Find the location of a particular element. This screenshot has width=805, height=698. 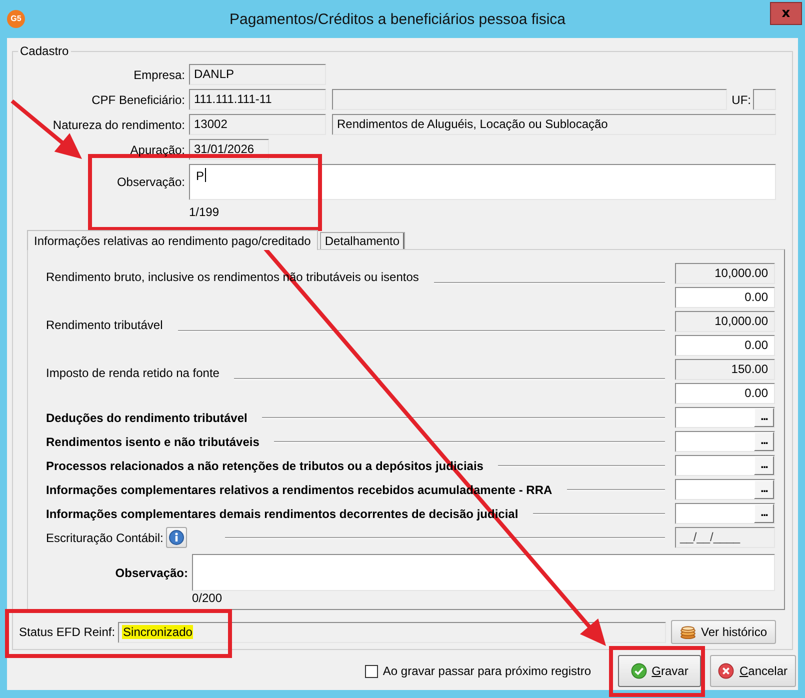

cancel-button: Cancelar is located at coordinates (753, 671).